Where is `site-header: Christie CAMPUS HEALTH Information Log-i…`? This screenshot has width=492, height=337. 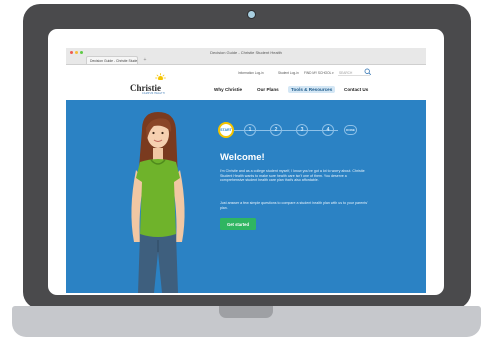 site-header: Christie CAMPUS HEALTH Information Log-i… is located at coordinates (246, 82).